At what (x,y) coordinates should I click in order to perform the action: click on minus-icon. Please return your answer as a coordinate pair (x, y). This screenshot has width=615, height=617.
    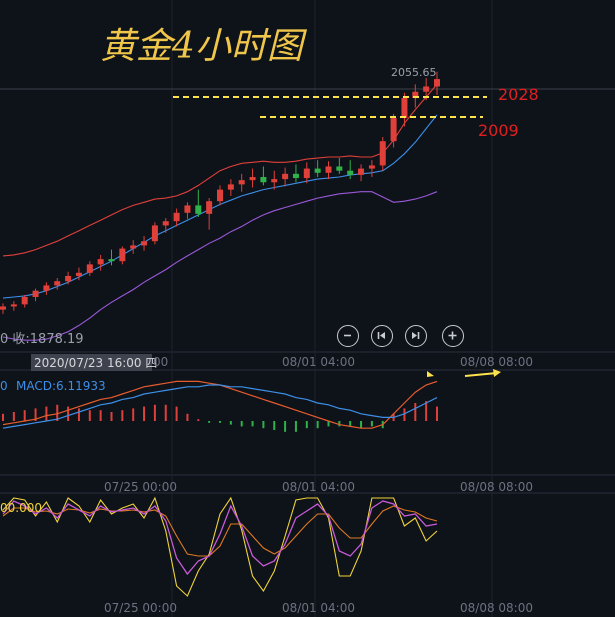
    Looking at the image, I should click on (347, 335).